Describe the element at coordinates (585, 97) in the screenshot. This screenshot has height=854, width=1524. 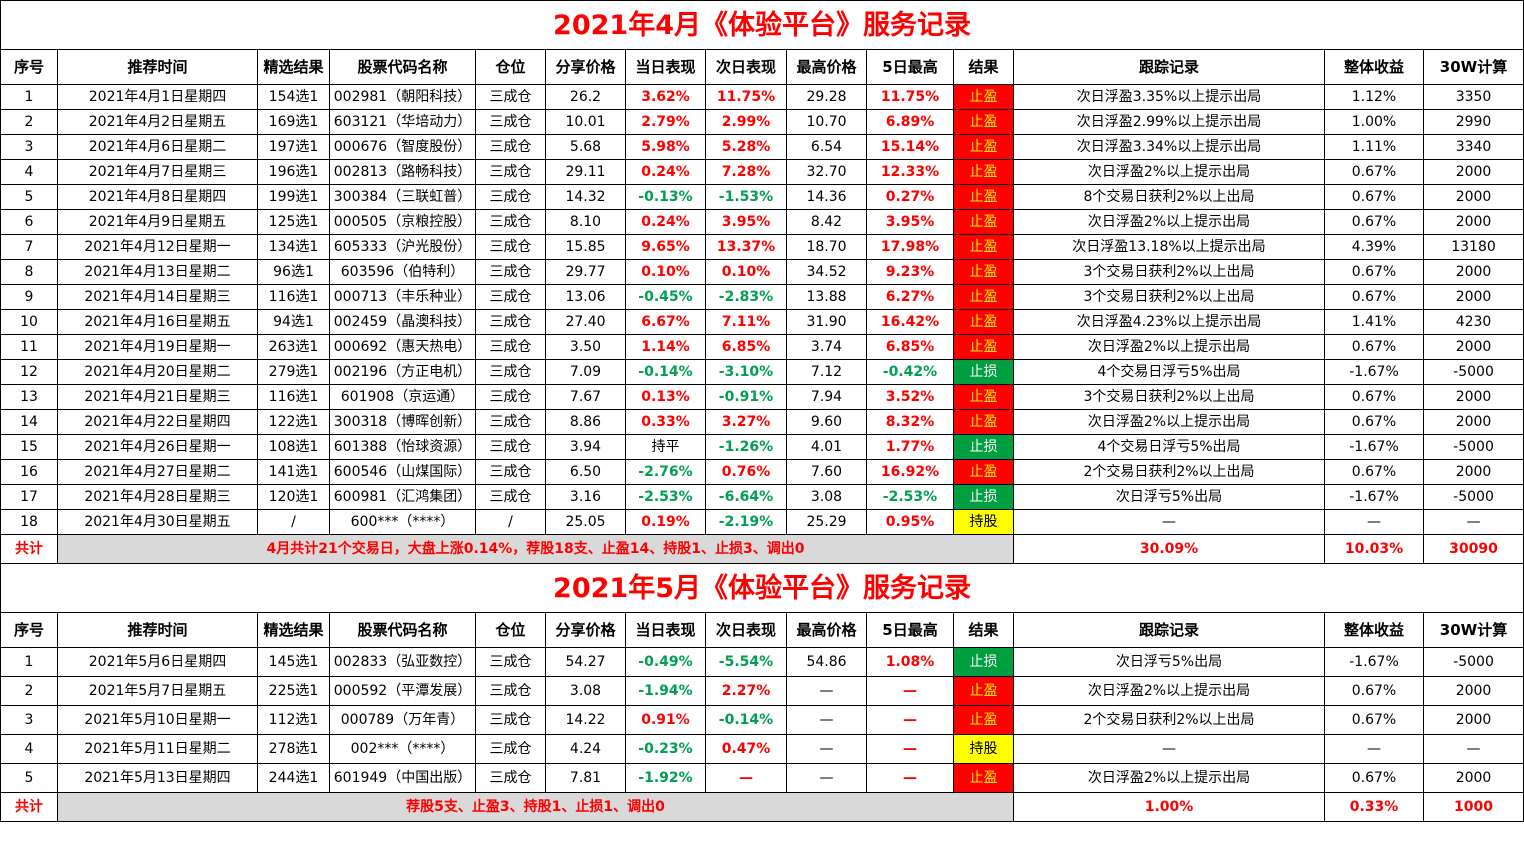
I see `share-price: 26.2` at that location.